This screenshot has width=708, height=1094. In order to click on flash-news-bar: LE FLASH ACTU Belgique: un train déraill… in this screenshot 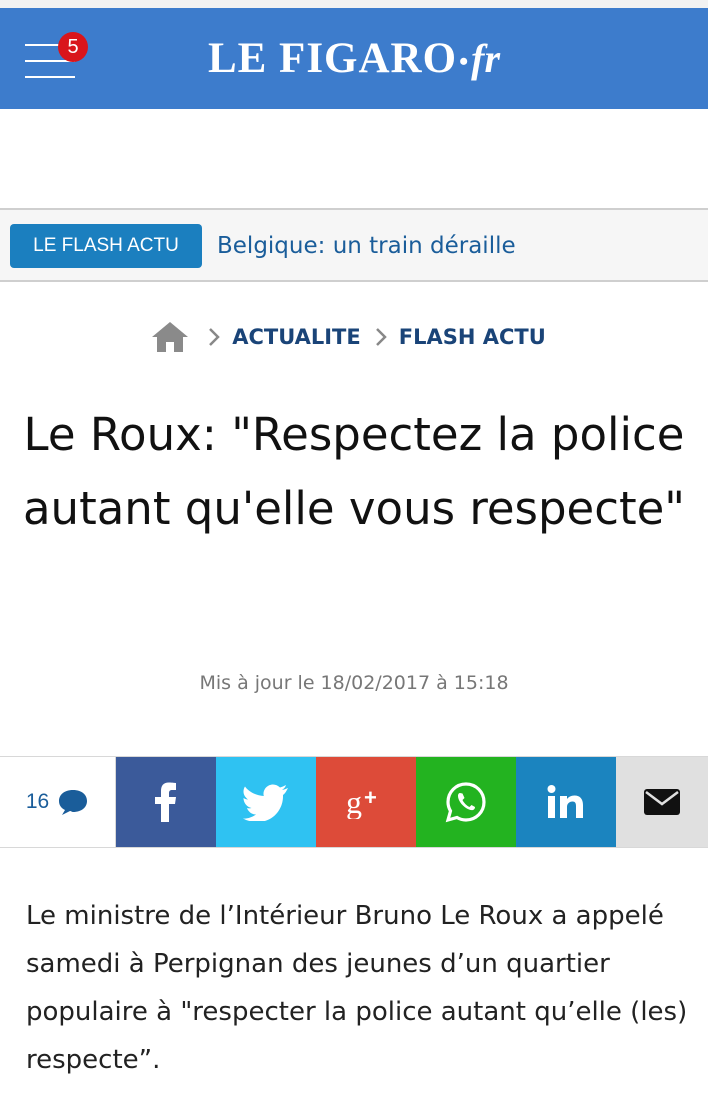, I will do `click(354, 245)`.